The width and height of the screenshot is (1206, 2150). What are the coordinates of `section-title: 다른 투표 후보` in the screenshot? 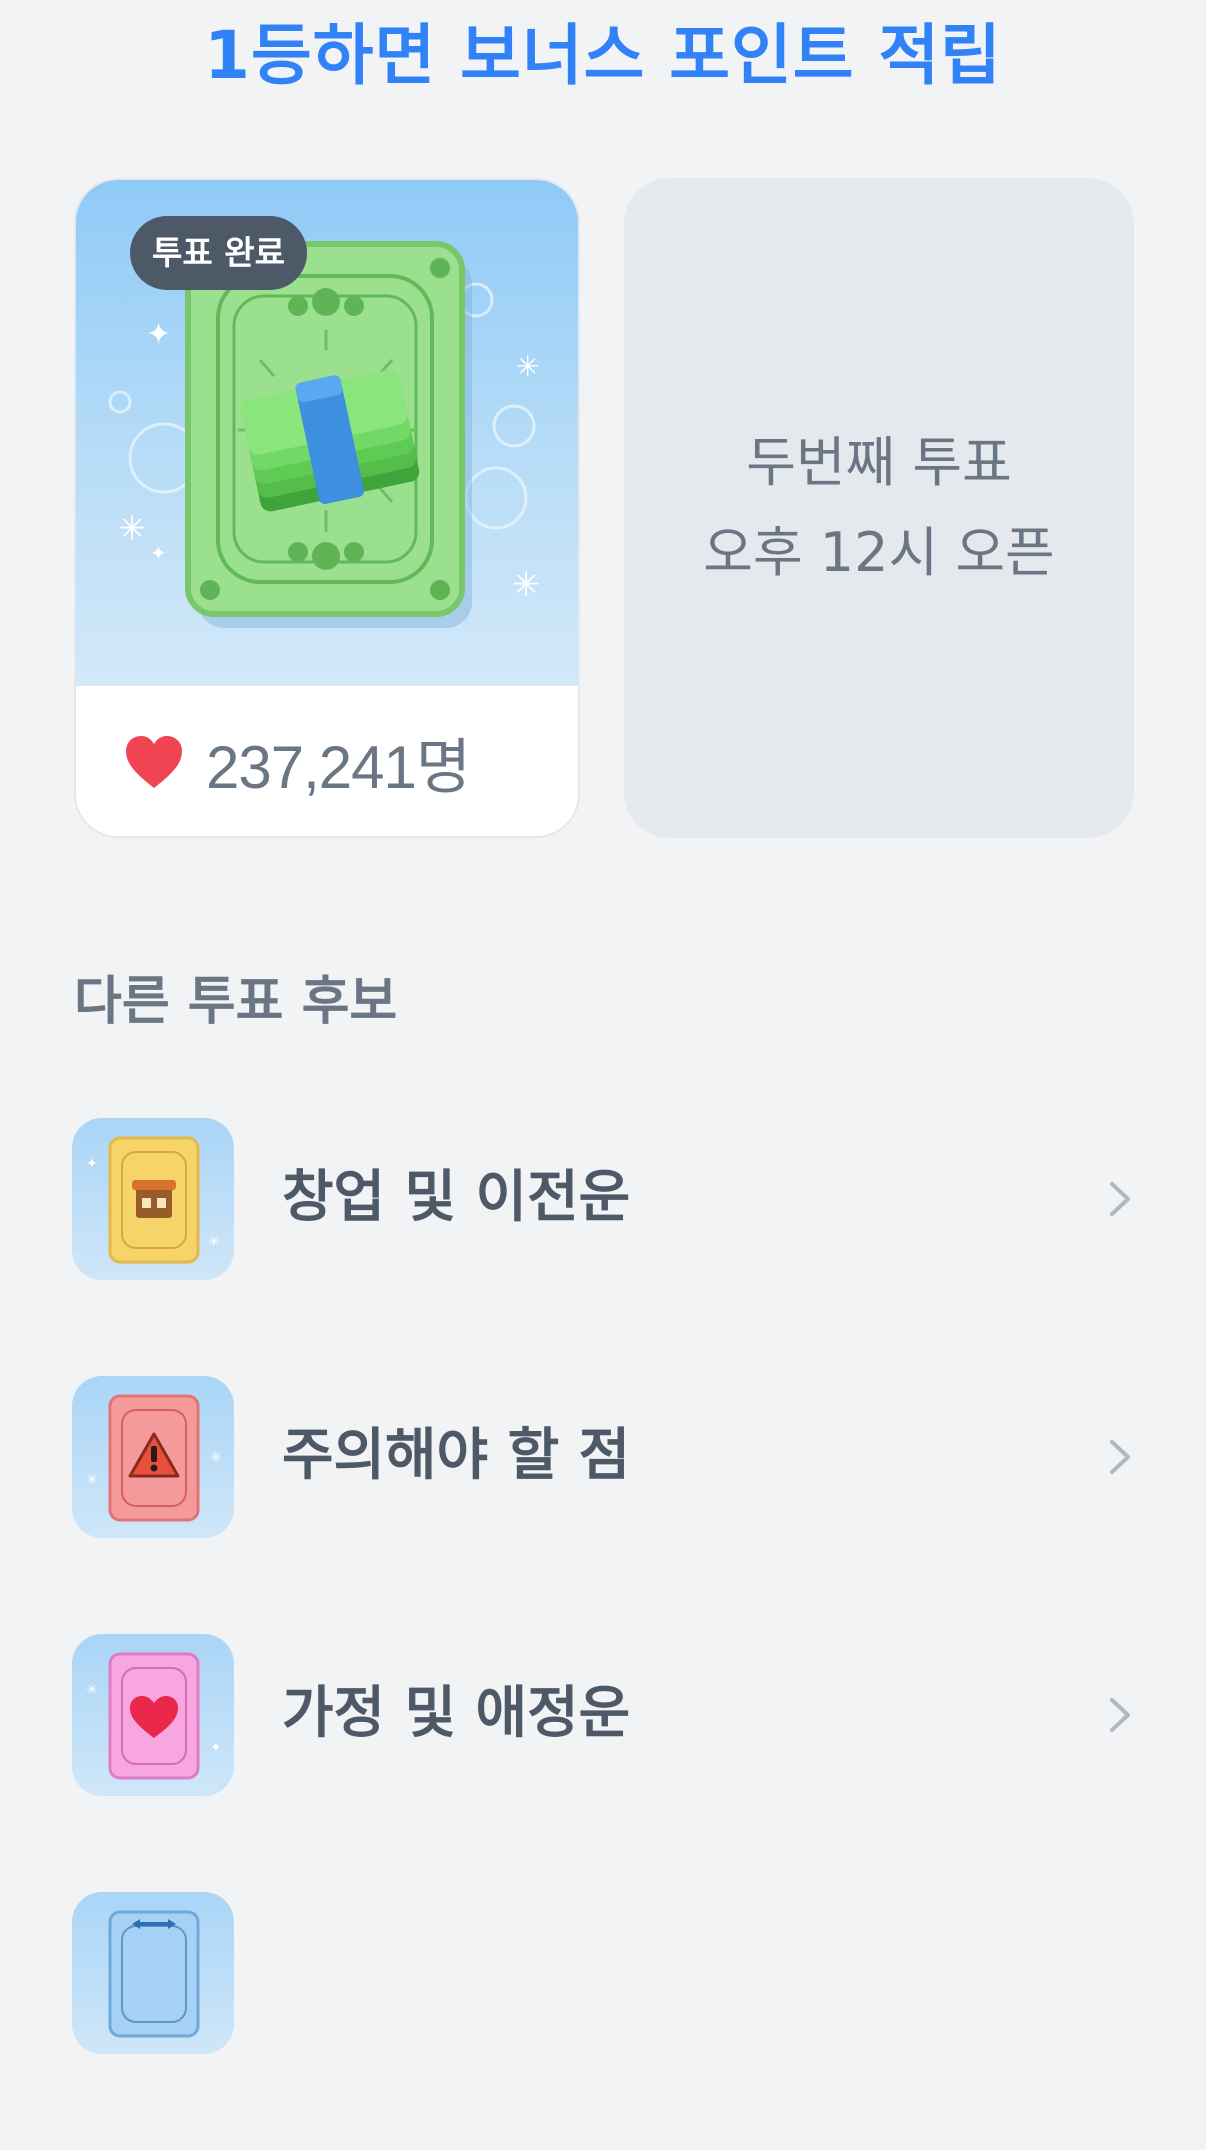 It's located at (236, 1002).